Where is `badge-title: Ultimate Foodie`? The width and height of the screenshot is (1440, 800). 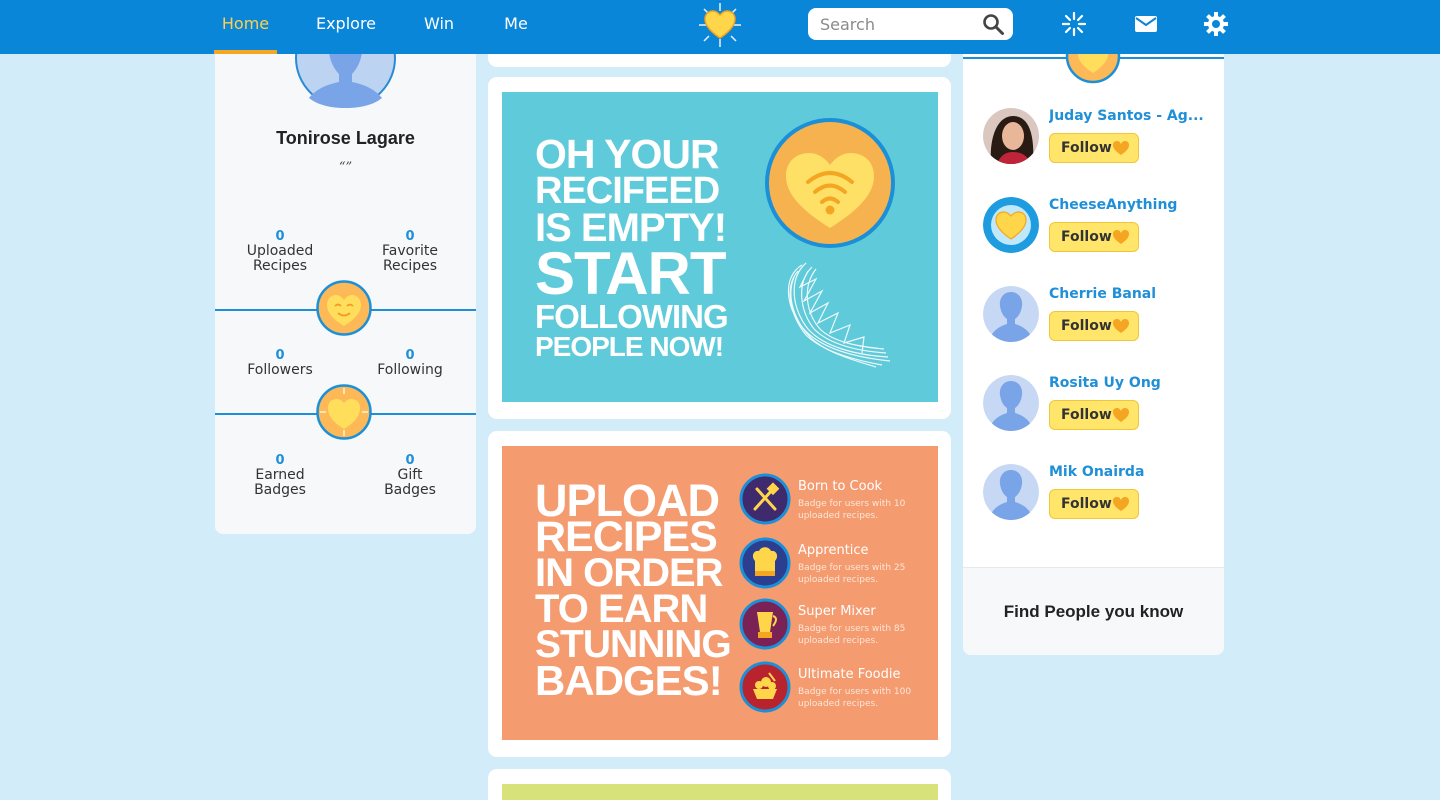
badge-title: Ultimate Foodie is located at coordinates (849, 674).